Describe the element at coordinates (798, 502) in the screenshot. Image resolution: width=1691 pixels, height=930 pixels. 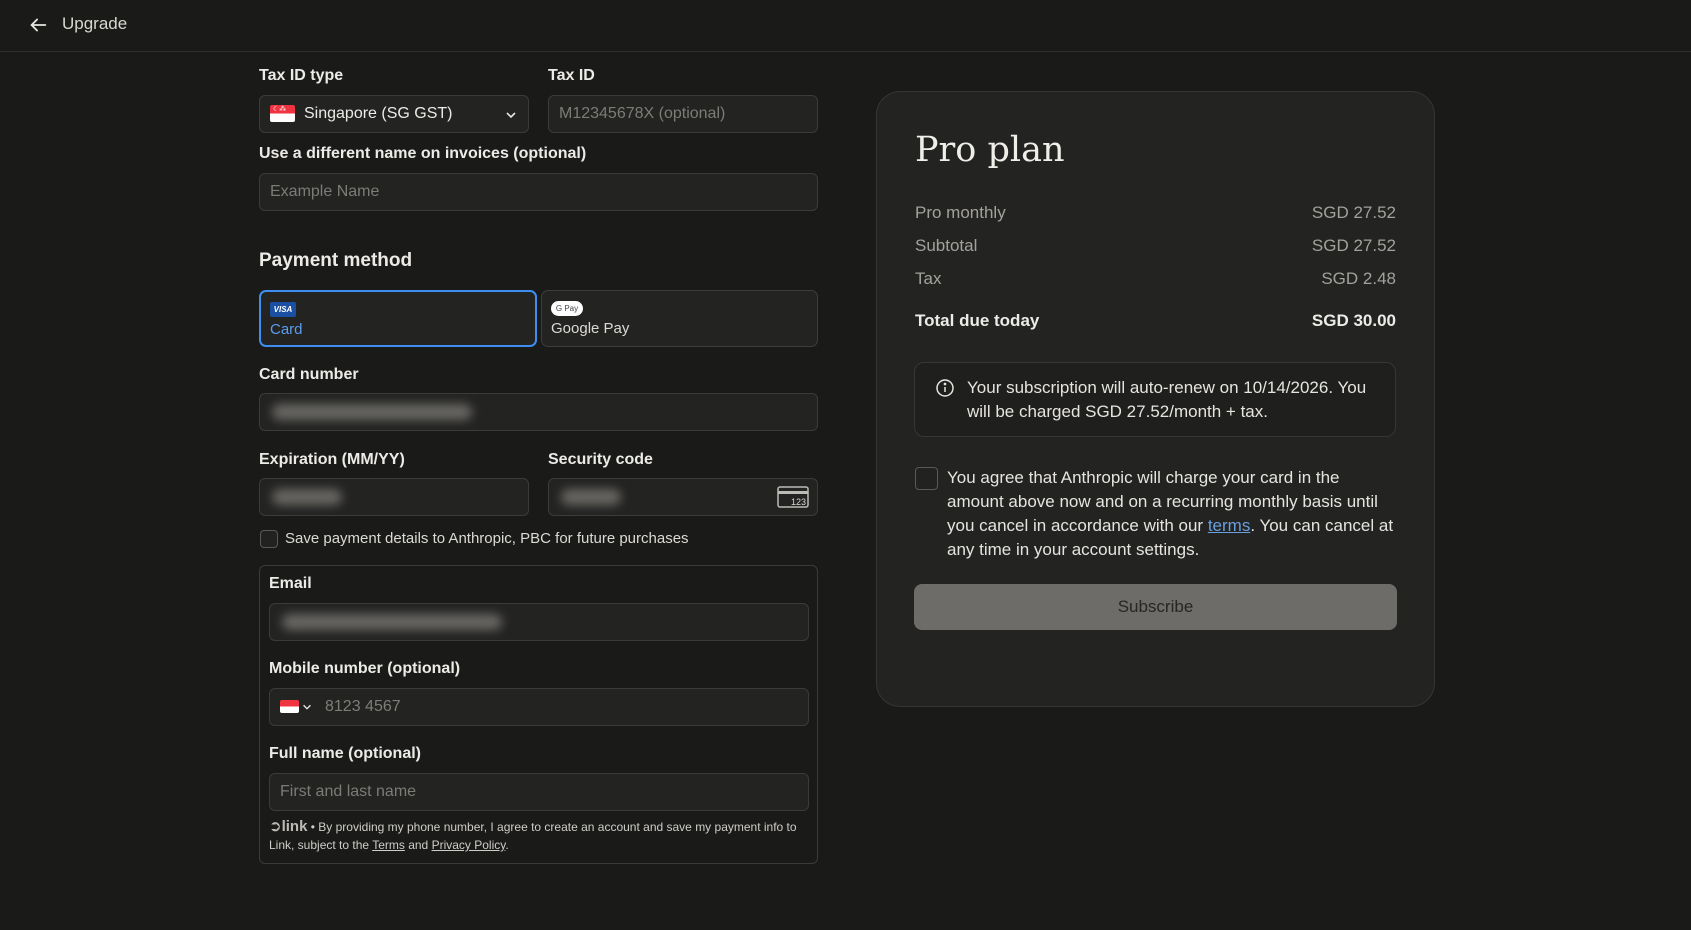
I see `cvc-icon-text: 123` at that location.